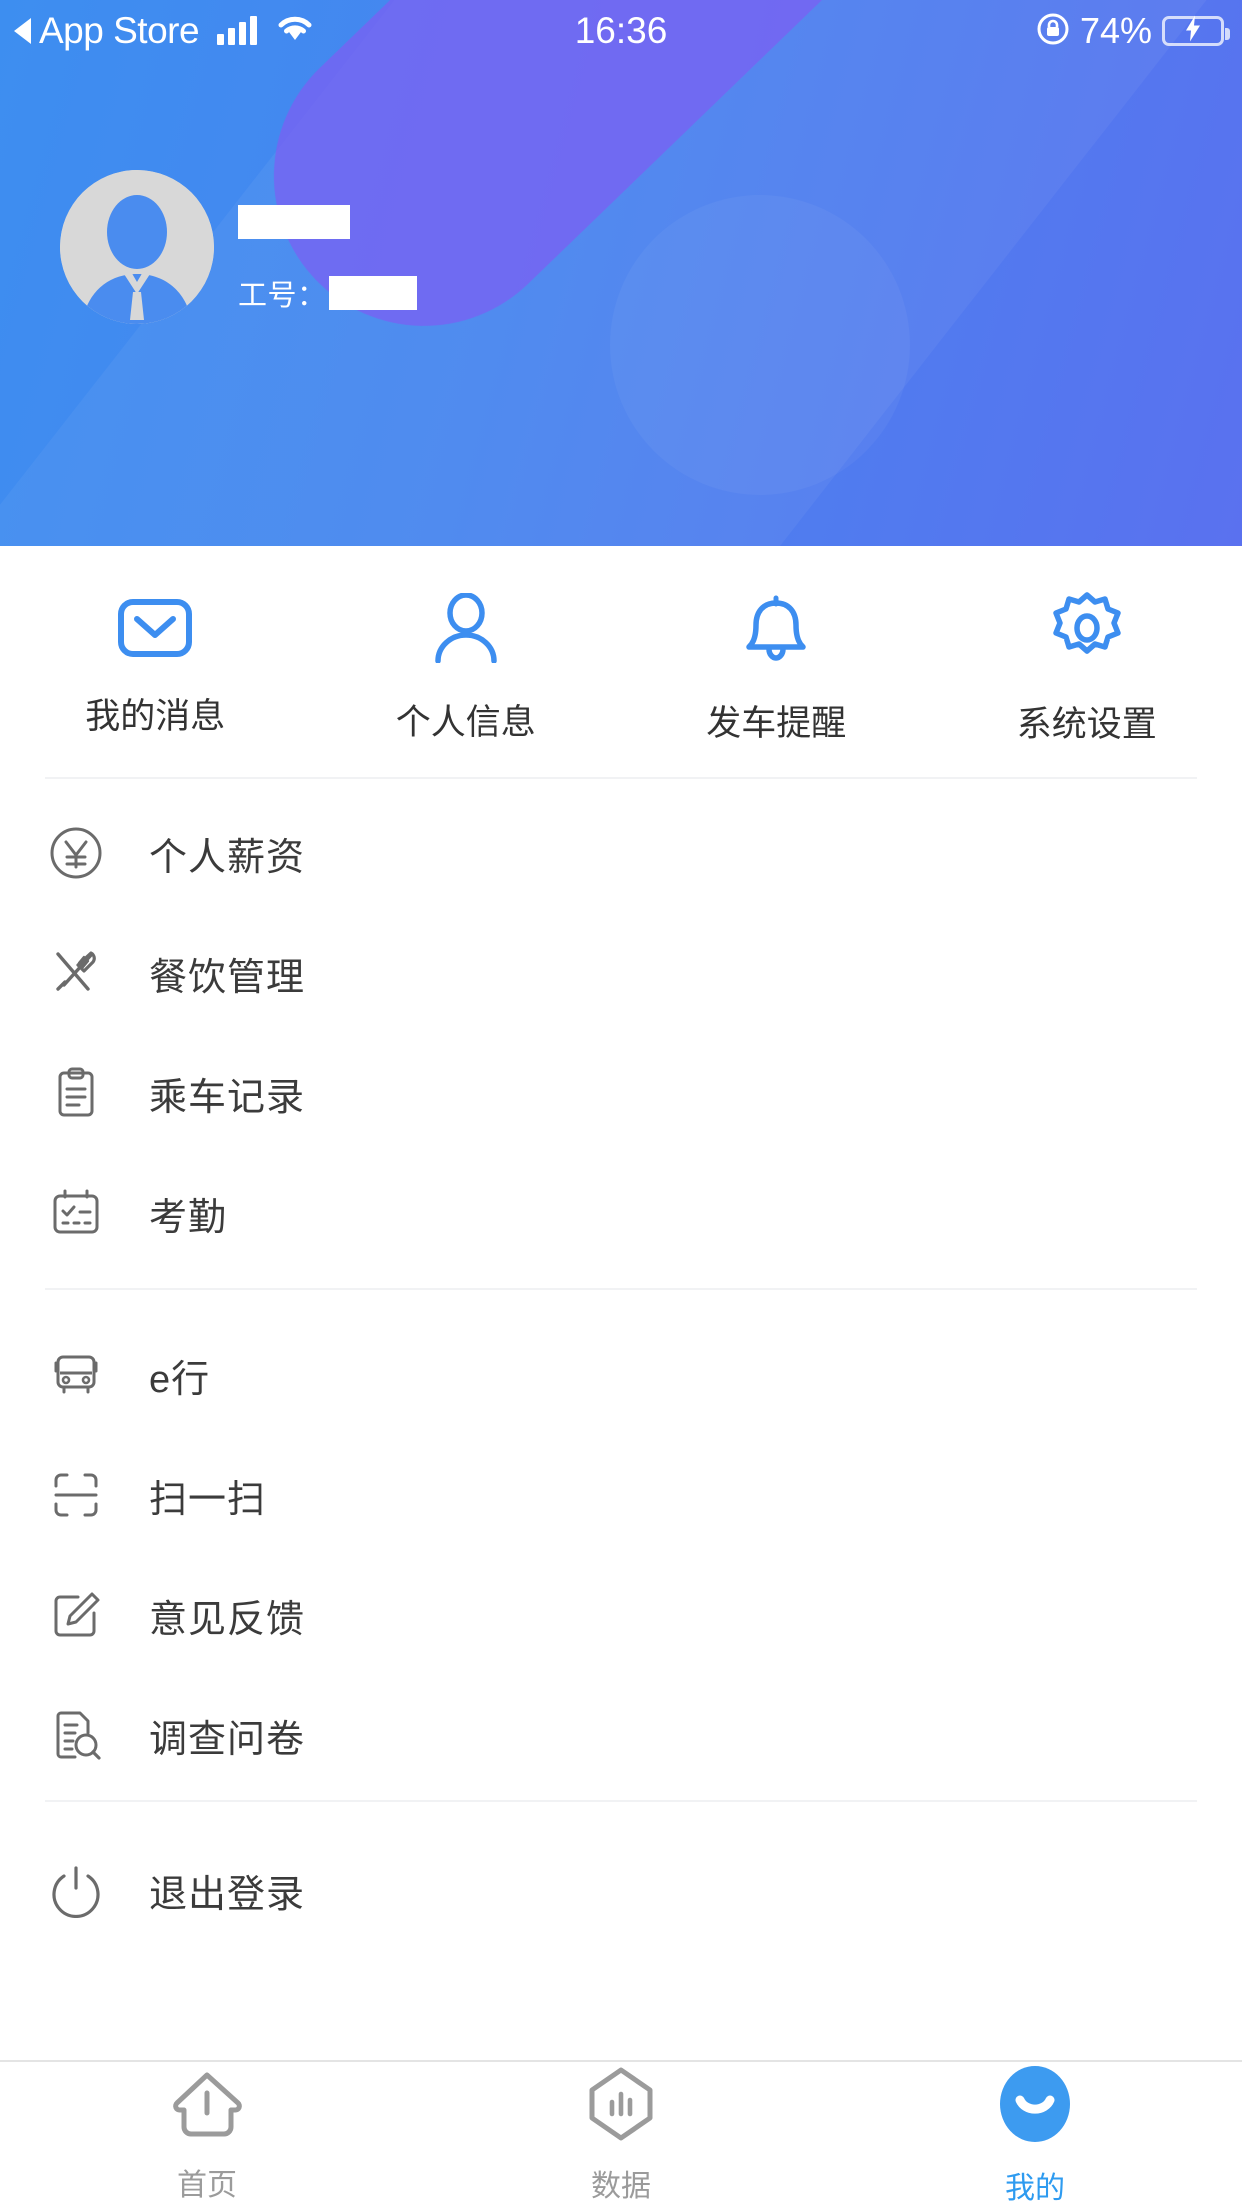 The width and height of the screenshot is (1242, 2208). I want to click on bell-icon, so click(776, 630).